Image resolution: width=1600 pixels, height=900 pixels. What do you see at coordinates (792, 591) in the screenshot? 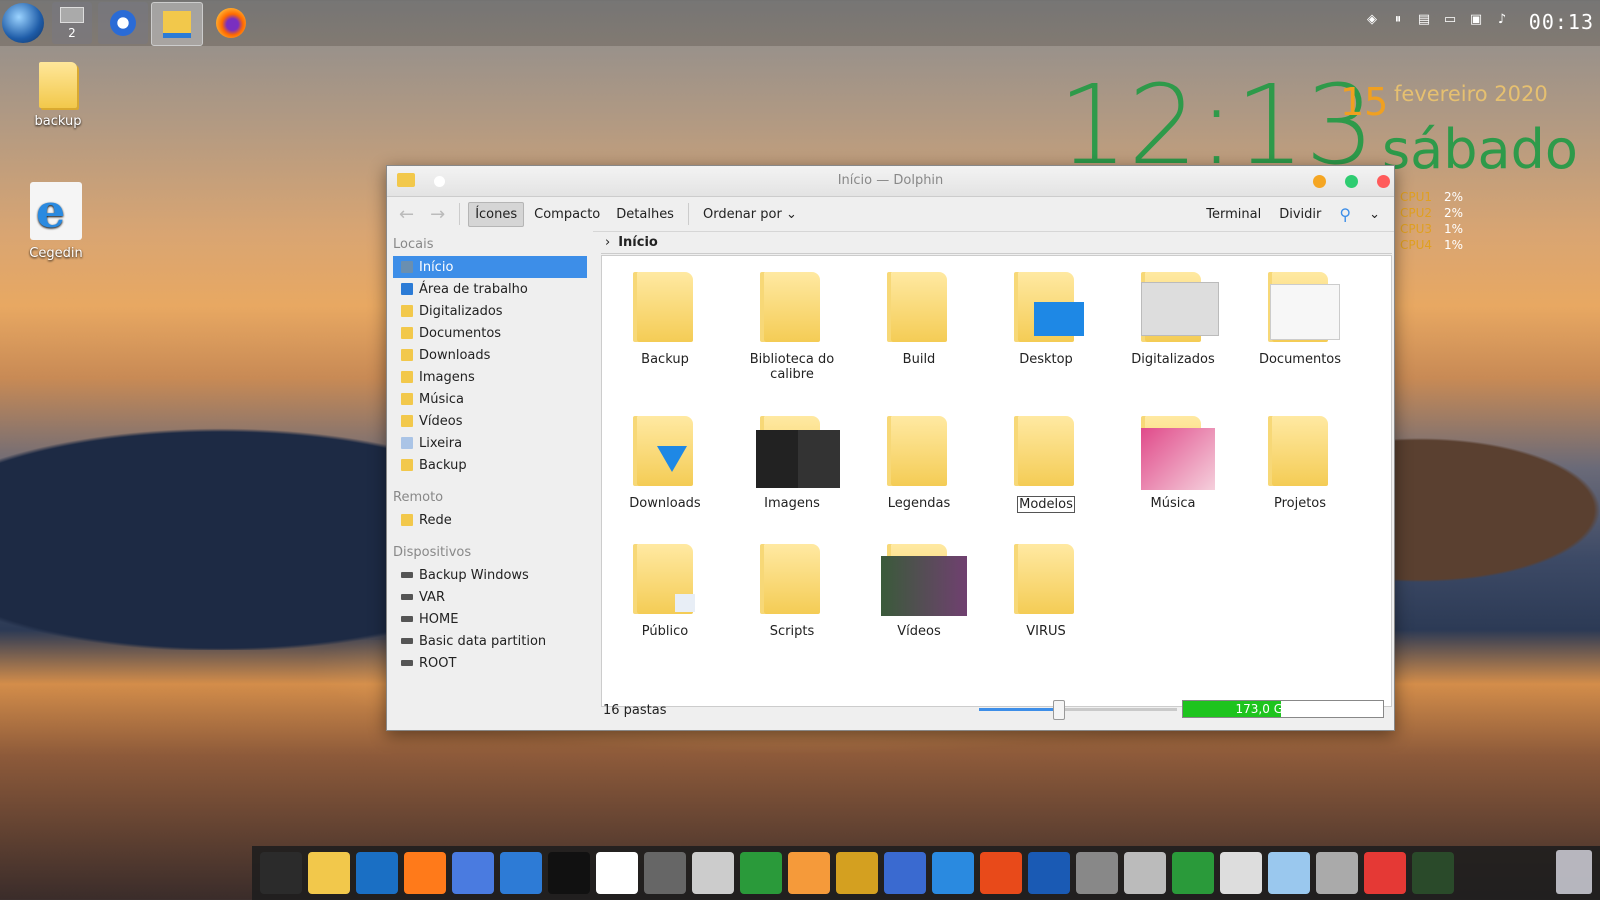
I see `file-item: Scripts` at bounding box center [792, 591].